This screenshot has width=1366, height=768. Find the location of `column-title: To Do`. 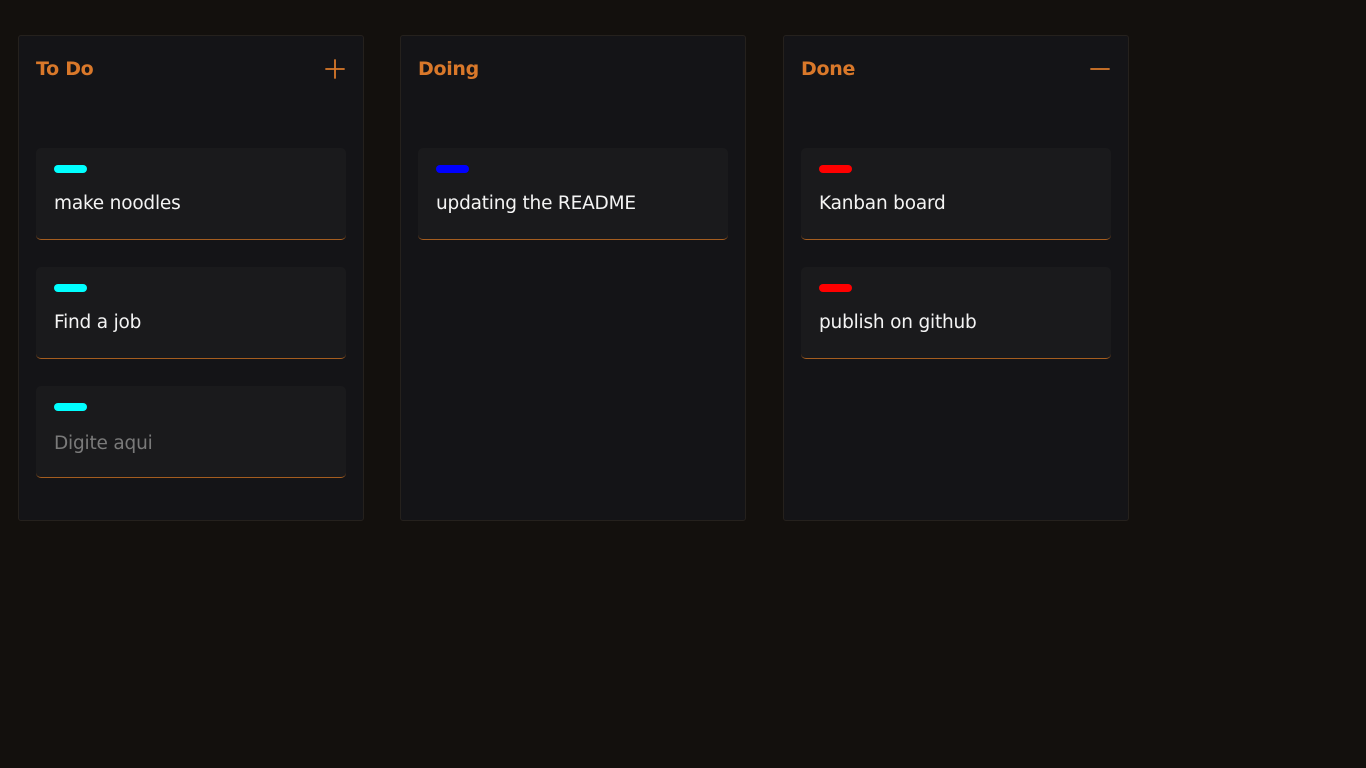

column-title: To Do is located at coordinates (65, 69).